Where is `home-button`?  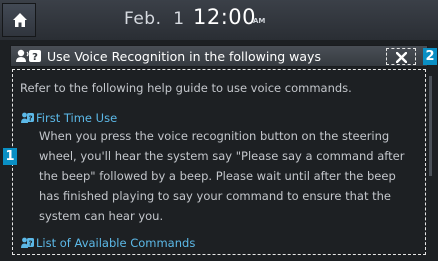 home-button is located at coordinates (19, 20).